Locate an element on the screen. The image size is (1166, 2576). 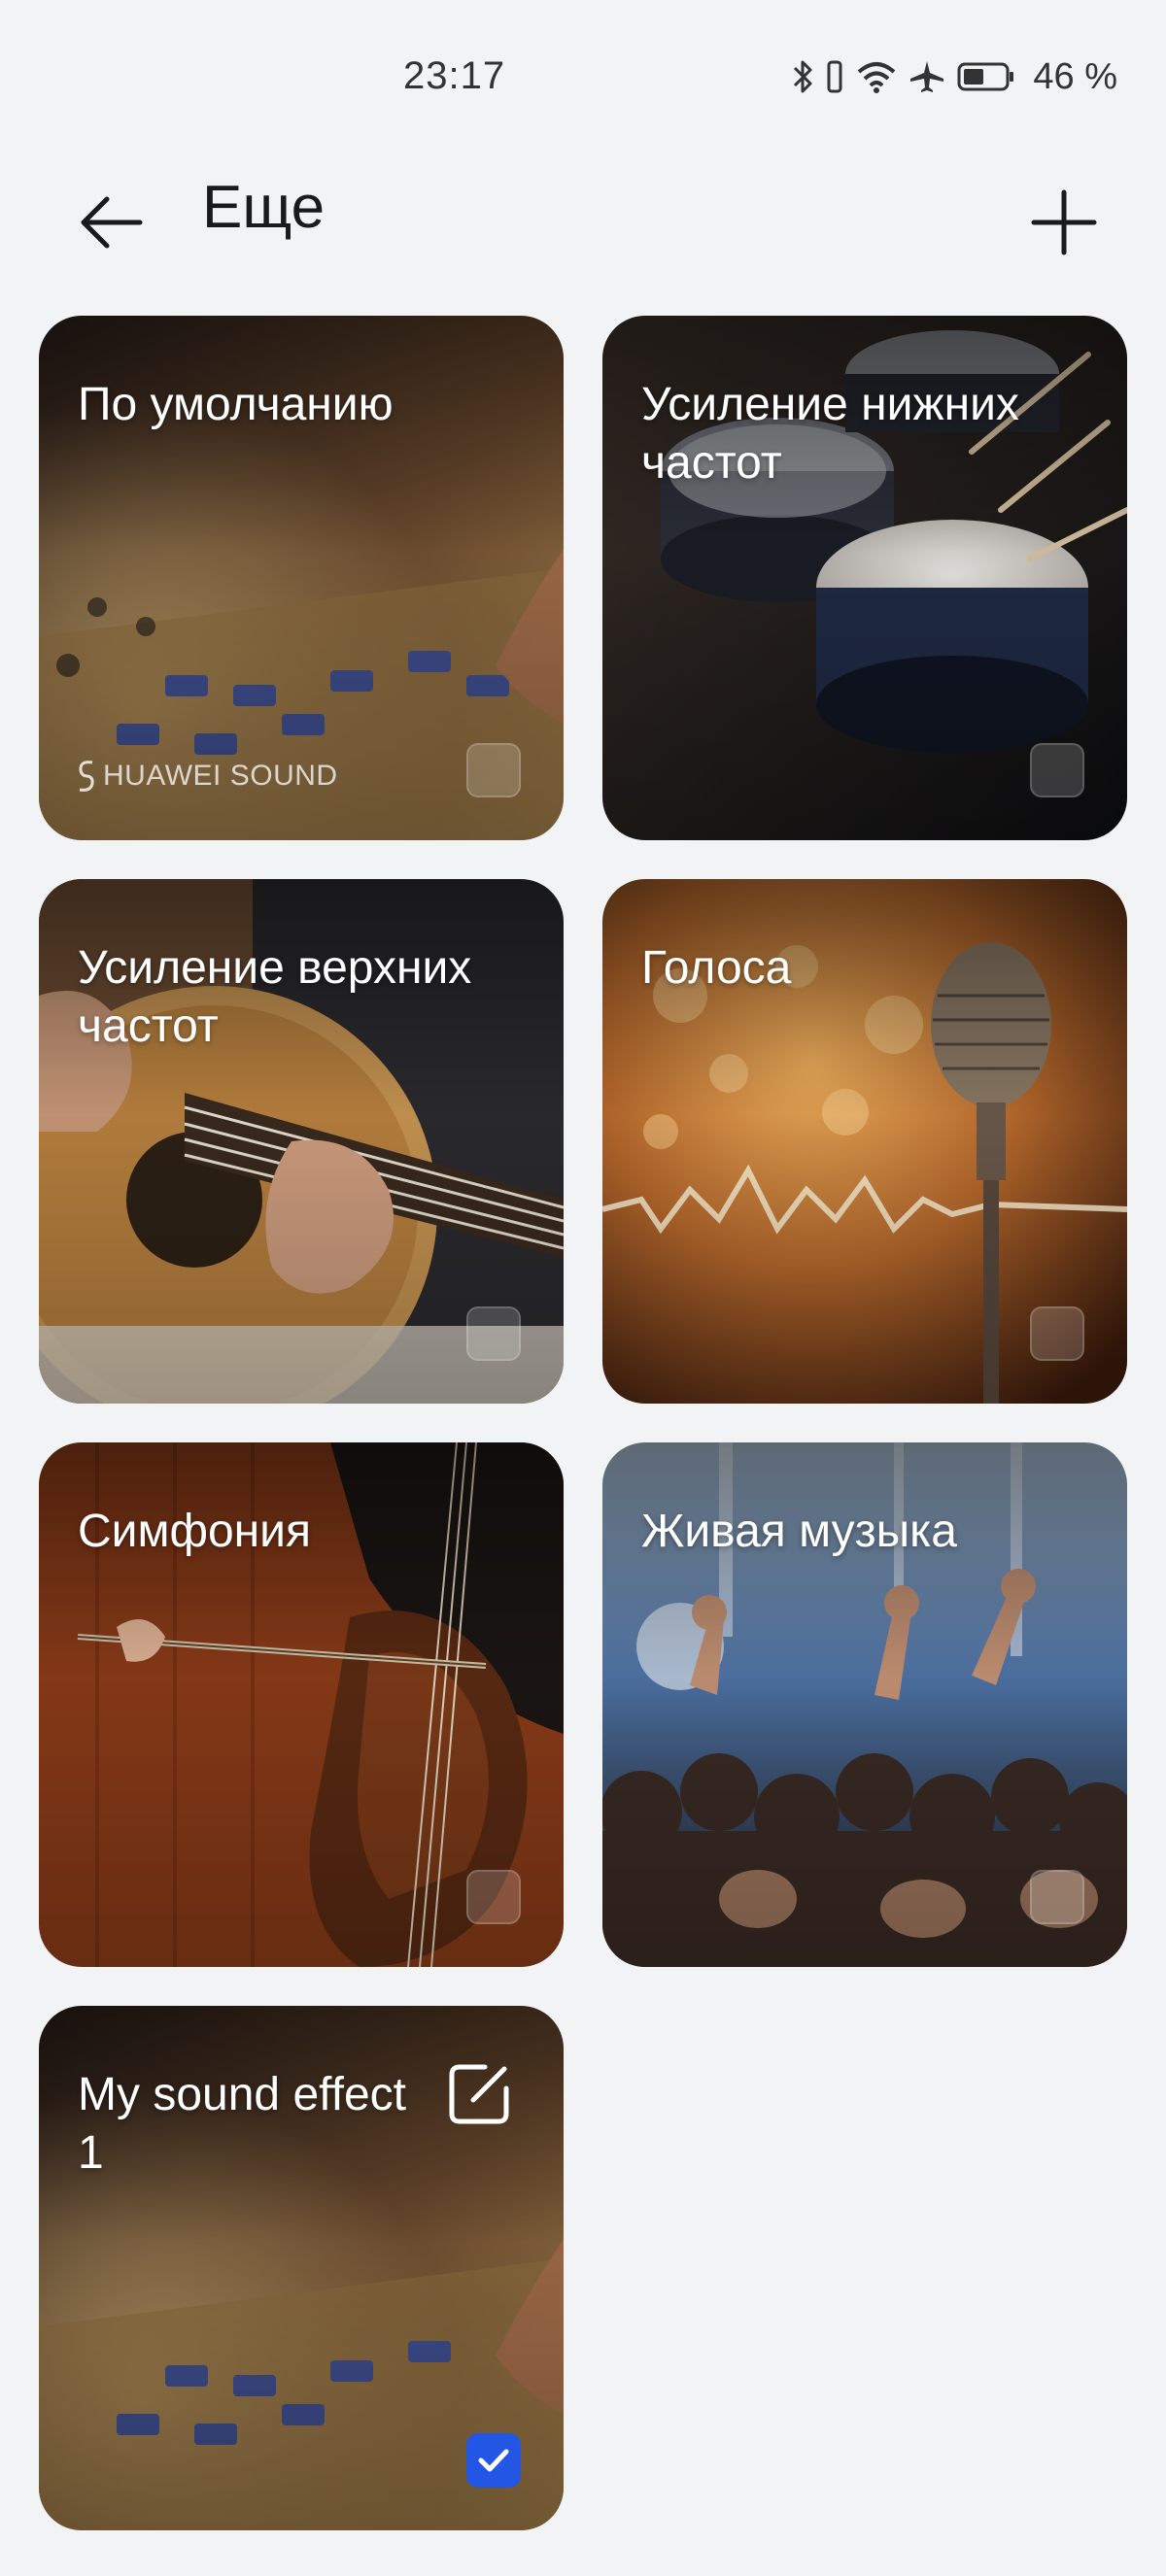
effect-card-default: По умолчанию HUAWEI SOUND is located at coordinates (301, 578).